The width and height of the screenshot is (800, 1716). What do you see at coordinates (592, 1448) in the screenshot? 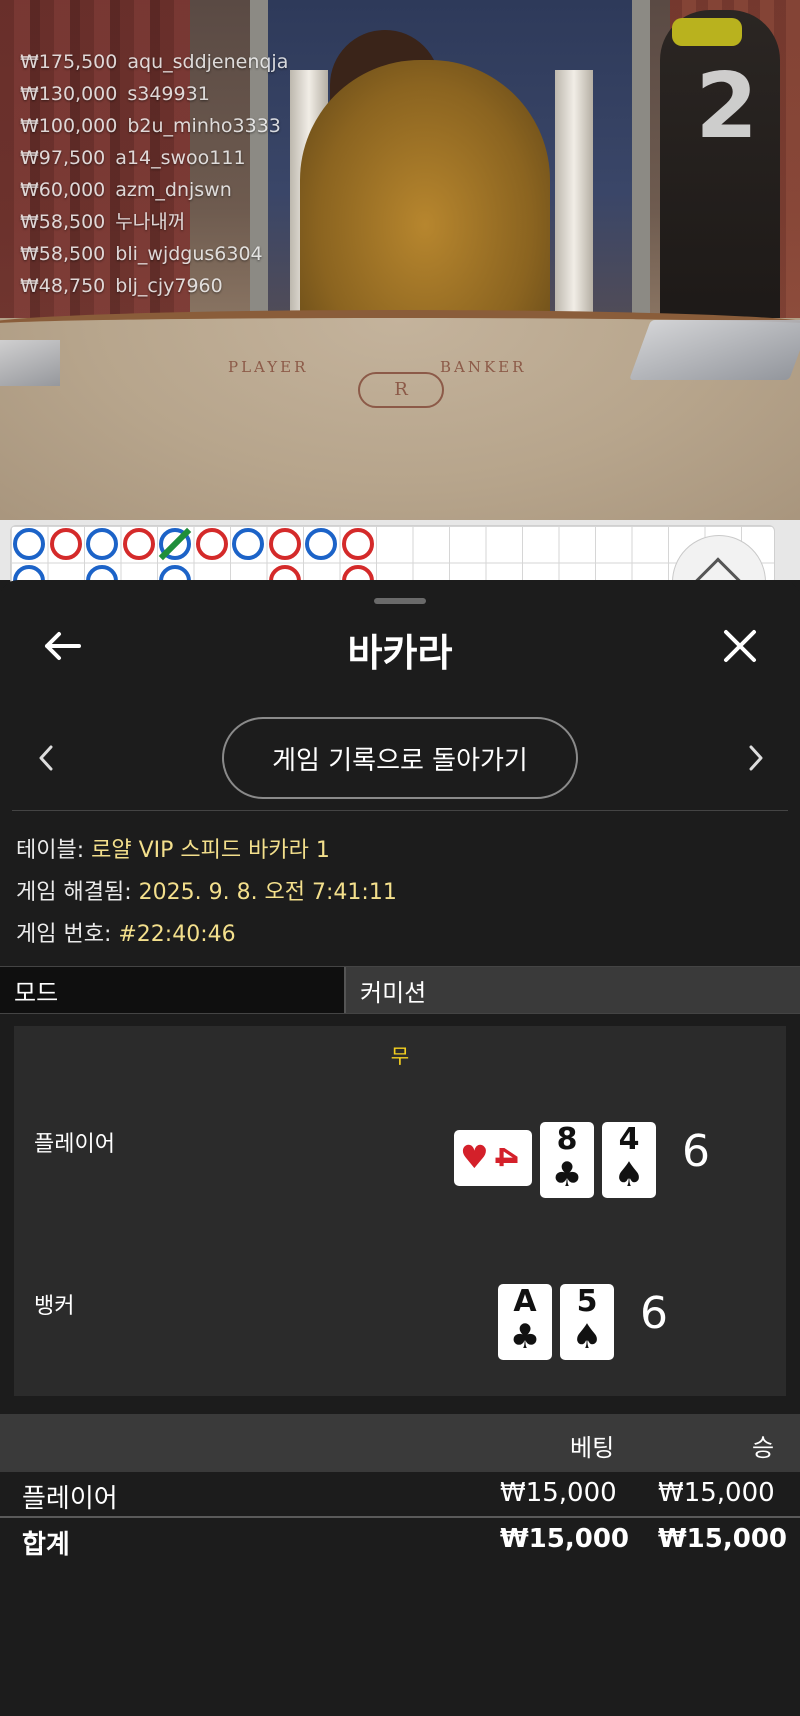
I see `column-bet: 베팅` at bounding box center [592, 1448].